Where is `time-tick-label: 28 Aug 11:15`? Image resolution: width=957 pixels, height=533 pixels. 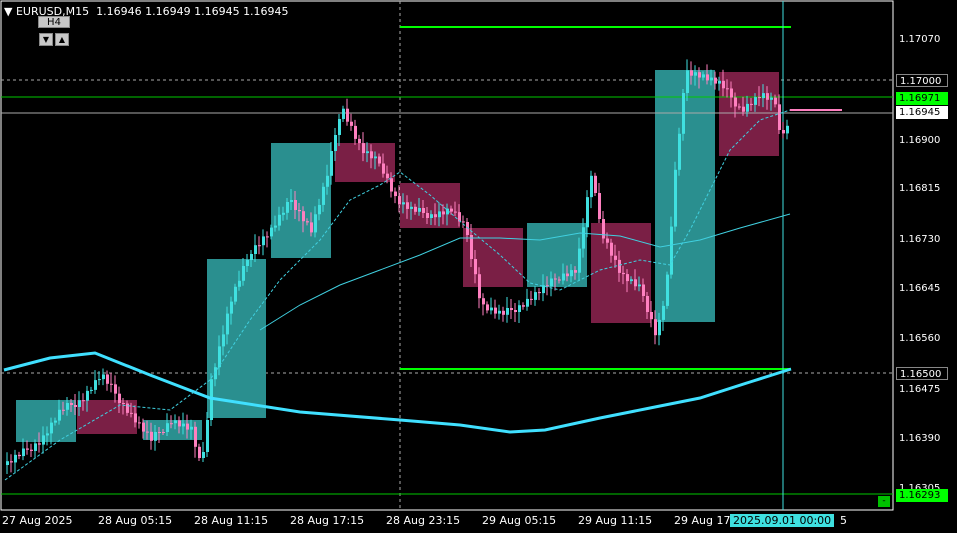
time-tick-label: 28 Aug 11:15 is located at coordinates (231, 520).